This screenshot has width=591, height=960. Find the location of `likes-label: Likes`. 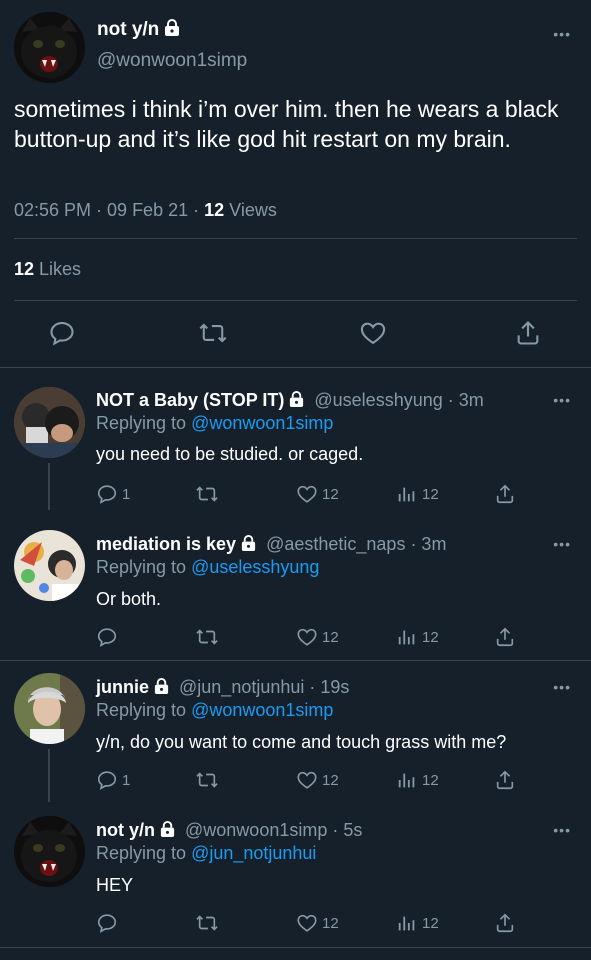

likes-label: Likes is located at coordinates (58, 269).